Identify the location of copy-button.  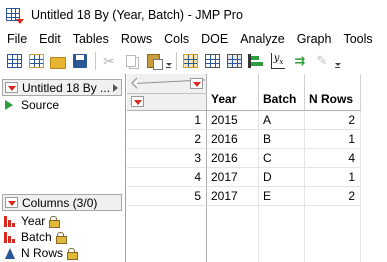
(131, 61).